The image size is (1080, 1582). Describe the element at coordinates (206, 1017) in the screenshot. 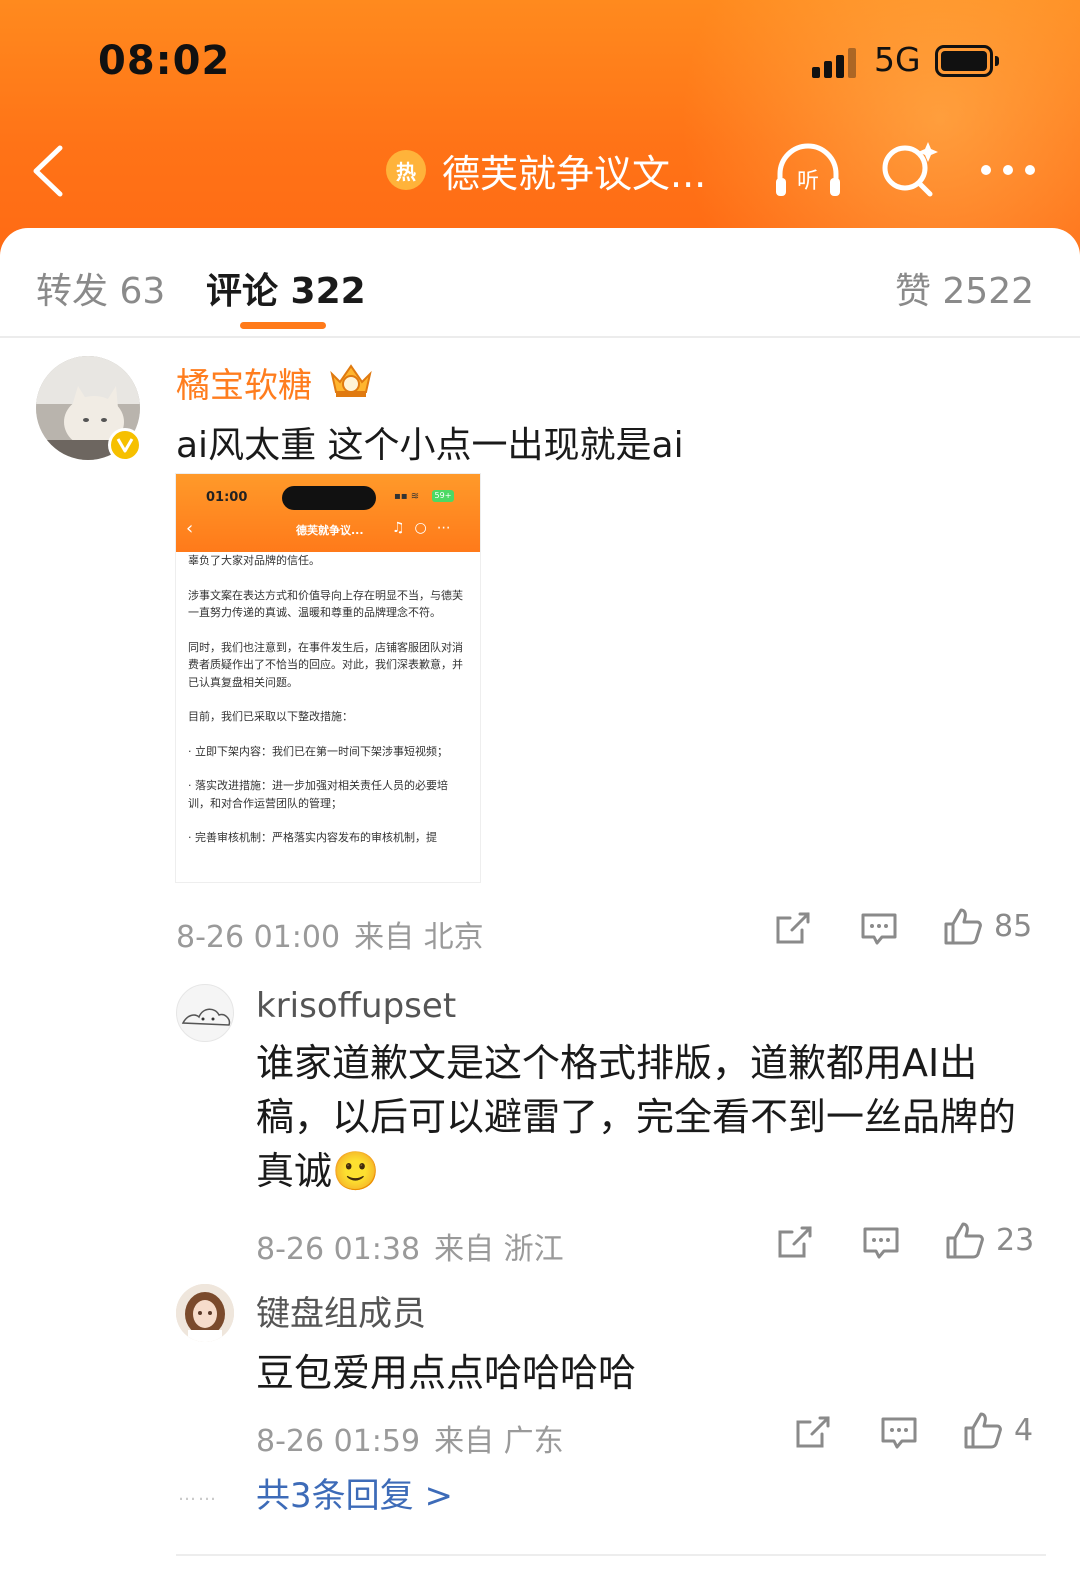

I see `doodle-avatar-image` at that location.